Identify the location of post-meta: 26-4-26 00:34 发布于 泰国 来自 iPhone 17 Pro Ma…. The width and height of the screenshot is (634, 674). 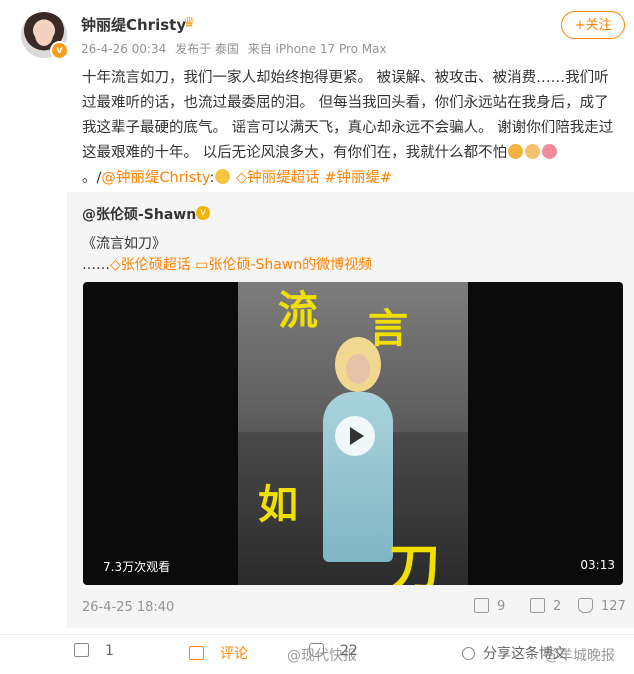
(236, 48).